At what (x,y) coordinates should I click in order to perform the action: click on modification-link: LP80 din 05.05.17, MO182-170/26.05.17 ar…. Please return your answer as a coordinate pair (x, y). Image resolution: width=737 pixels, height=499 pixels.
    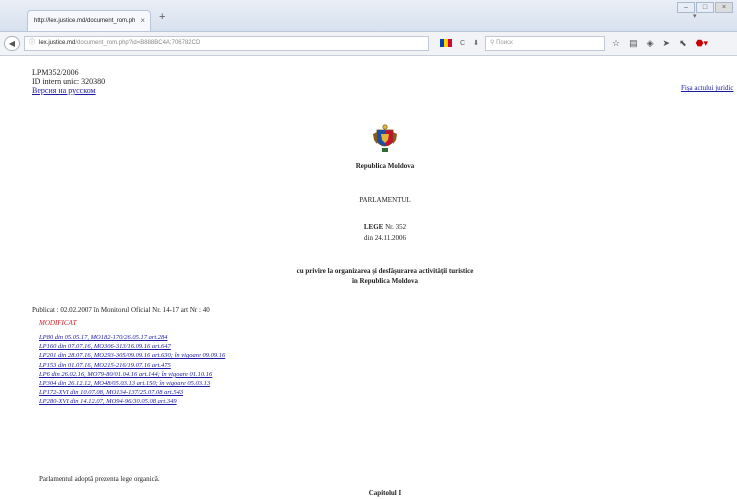
    Looking at the image, I should click on (132, 337).